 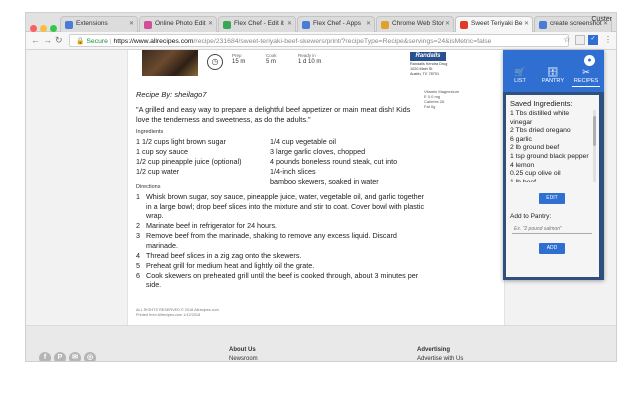 What do you see at coordinates (553, 72) in the screenshot?
I see `pantry-icon: 🗄` at bounding box center [553, 72].